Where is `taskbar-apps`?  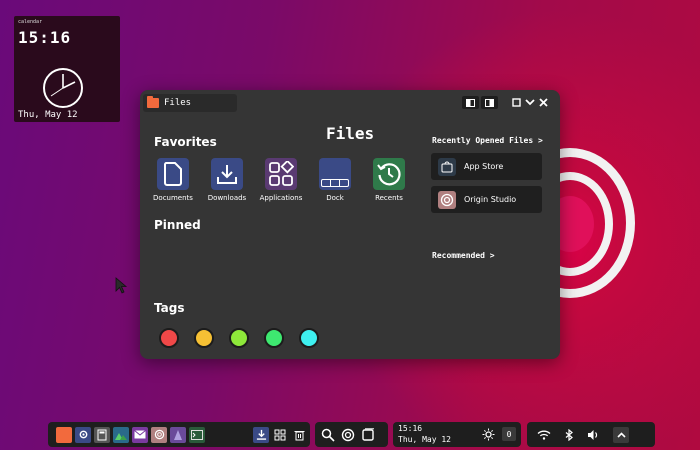
taskbar-apps is located at coordinates (179, 434).